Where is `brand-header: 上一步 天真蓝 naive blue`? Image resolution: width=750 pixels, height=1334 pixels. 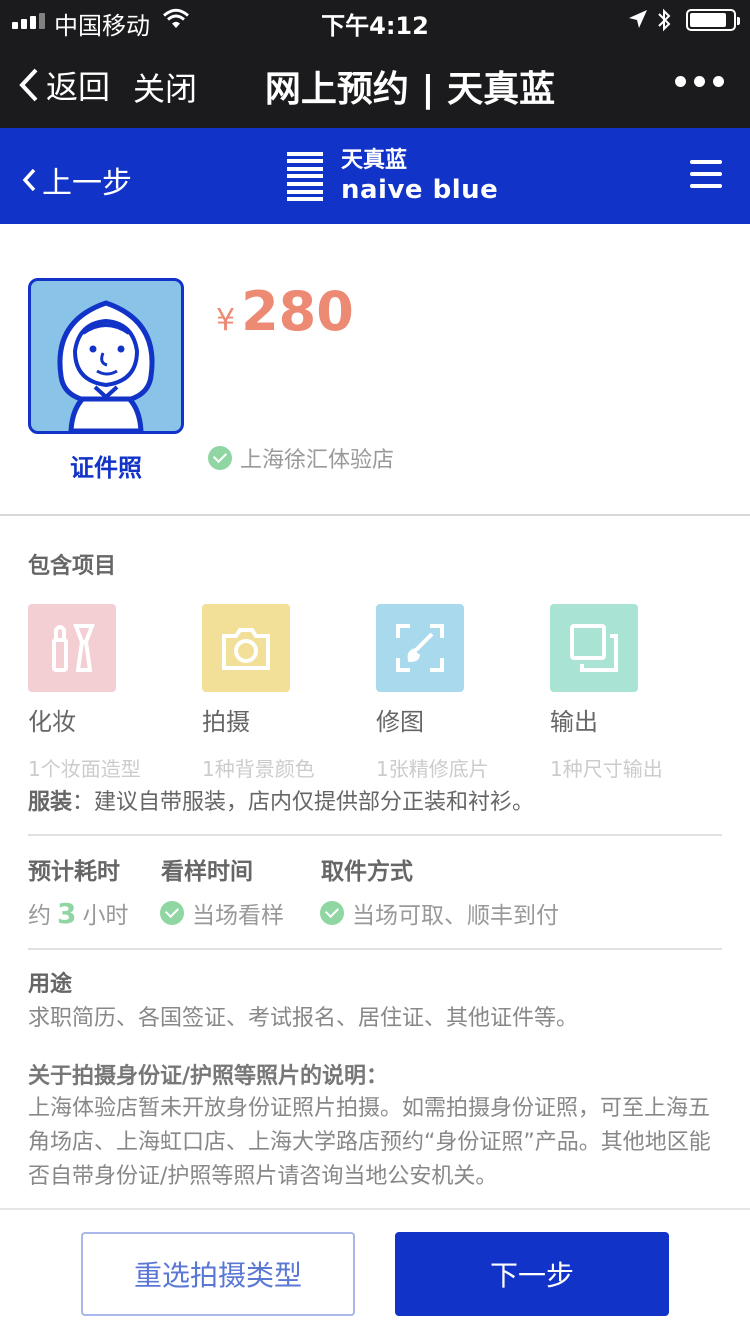
brand-header: 上一步 天真蓝 naive blue is located at coordinates (375, 176).